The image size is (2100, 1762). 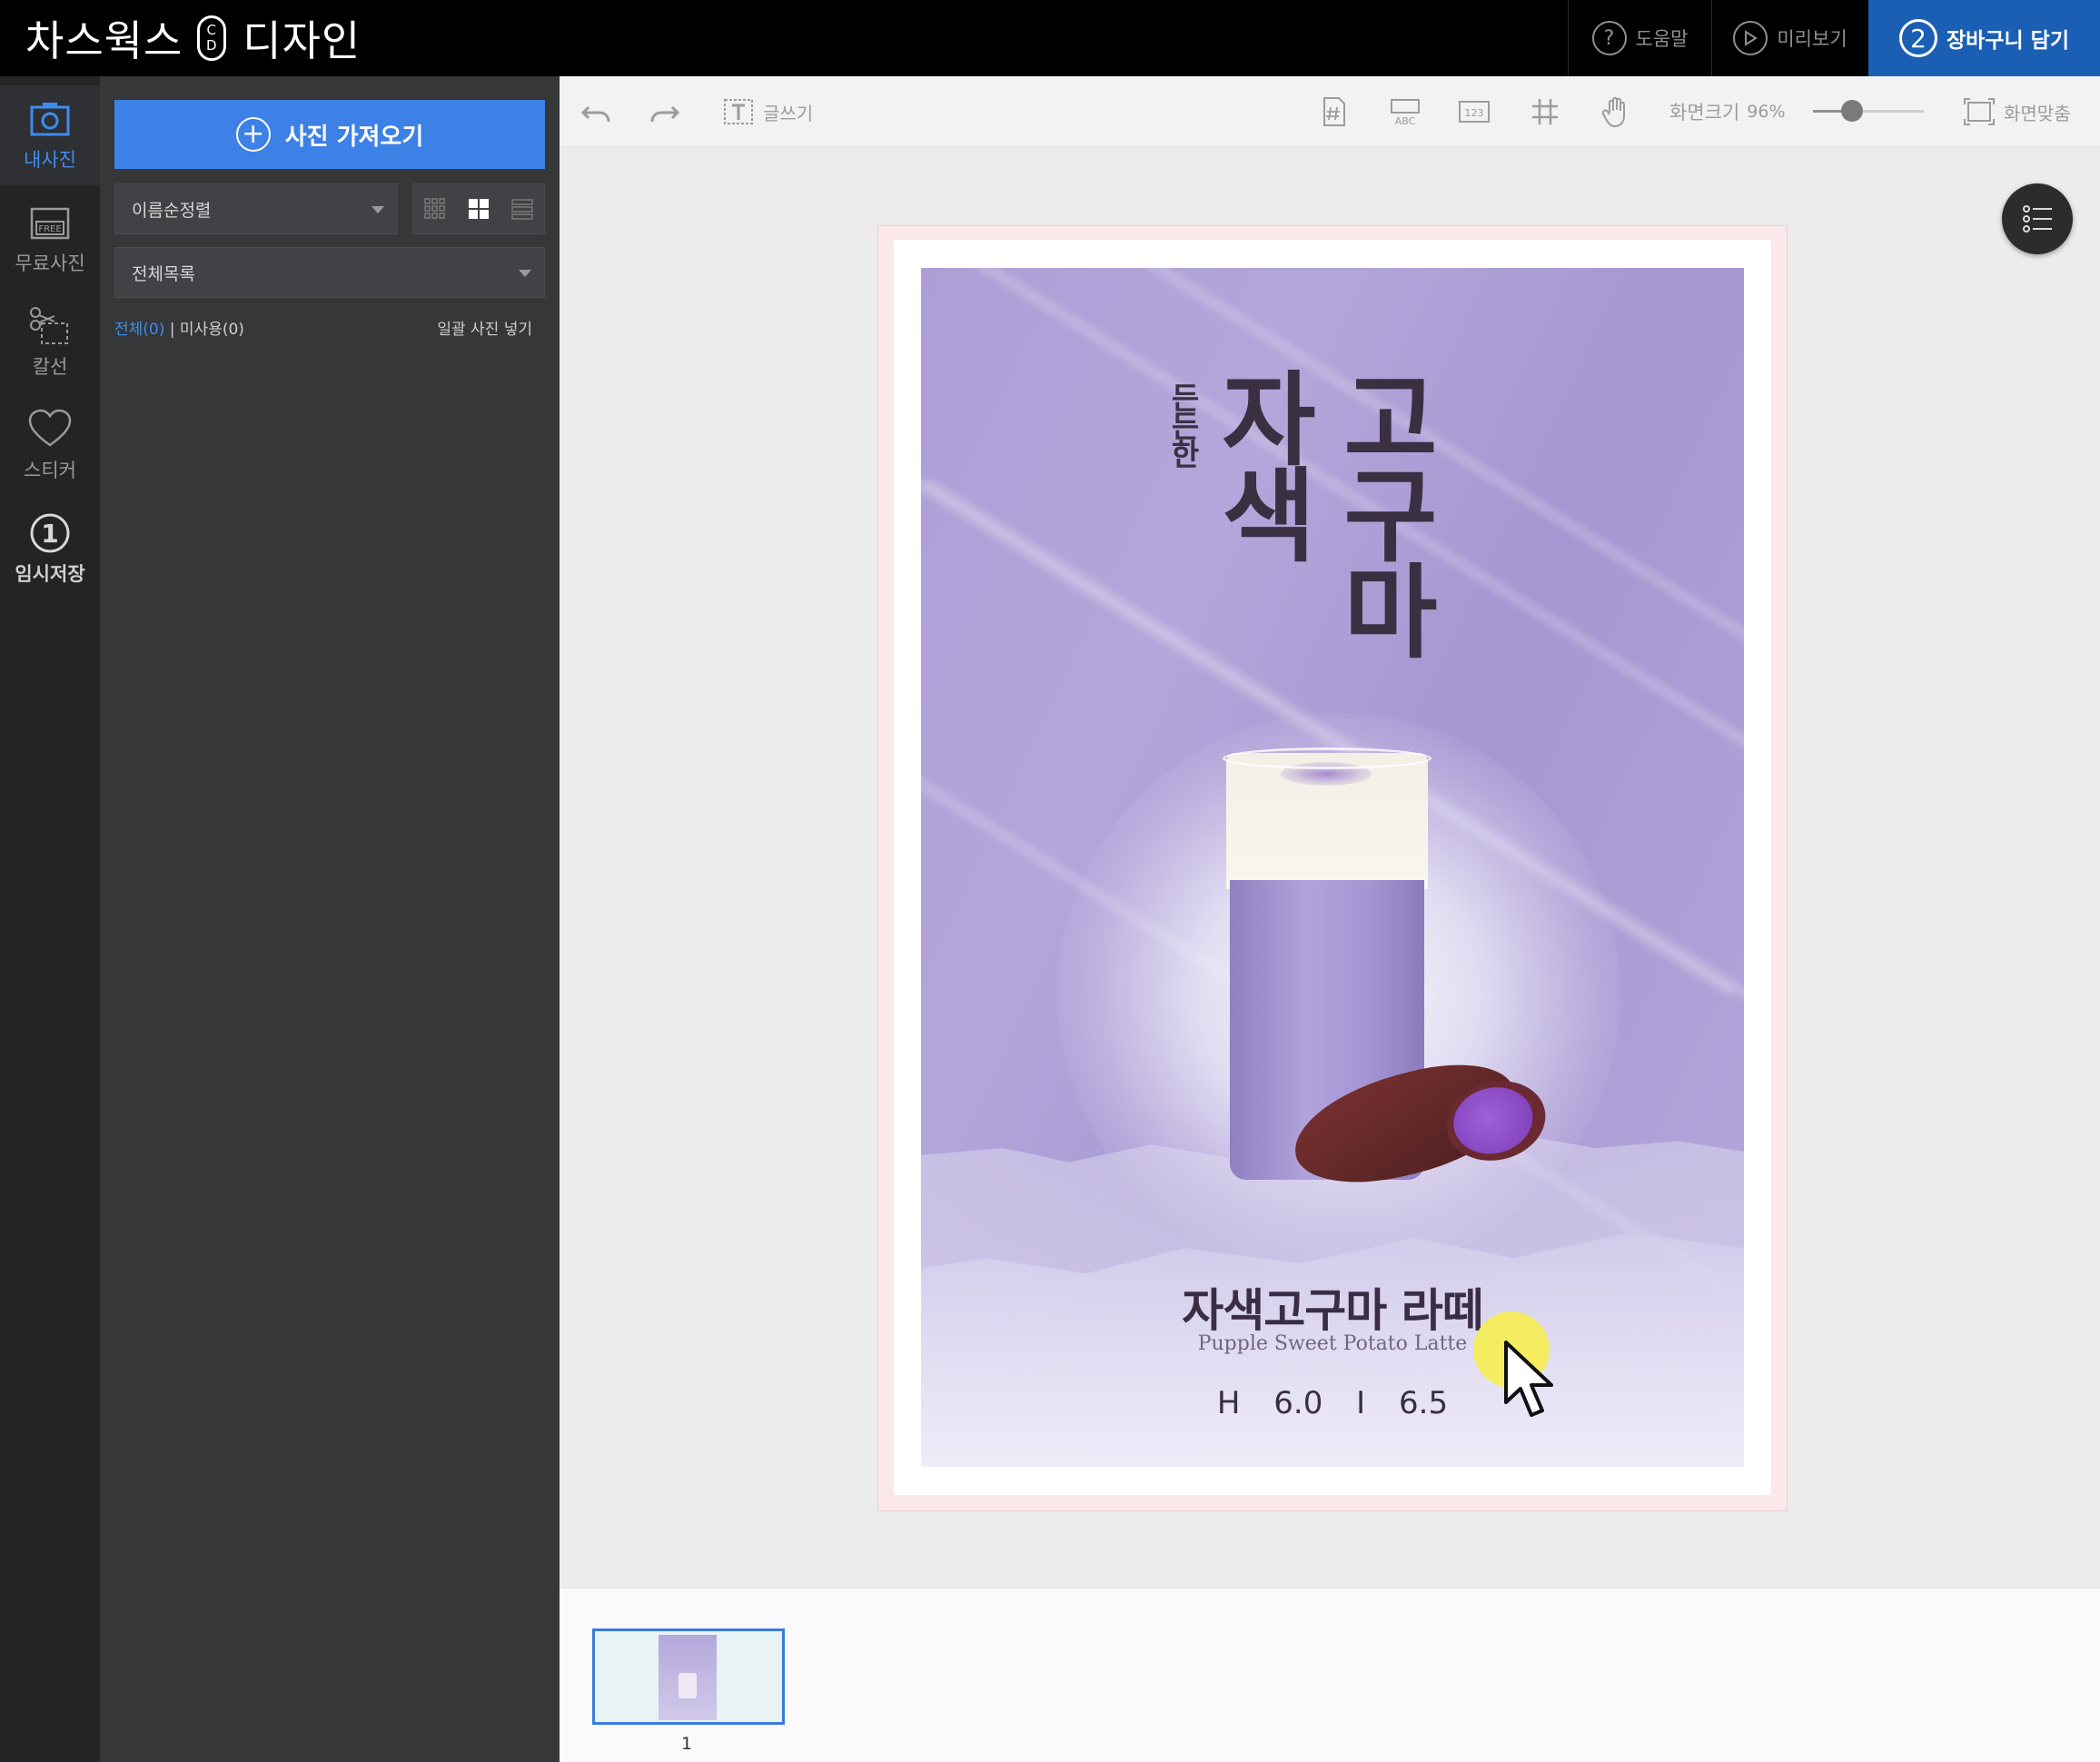 What do you see at coordinates (1332, 1343) in the screenshot?
I see `poster-product-subtitle: Pupple Sweet Potato Latte` at bounding box center [1332, 1343].